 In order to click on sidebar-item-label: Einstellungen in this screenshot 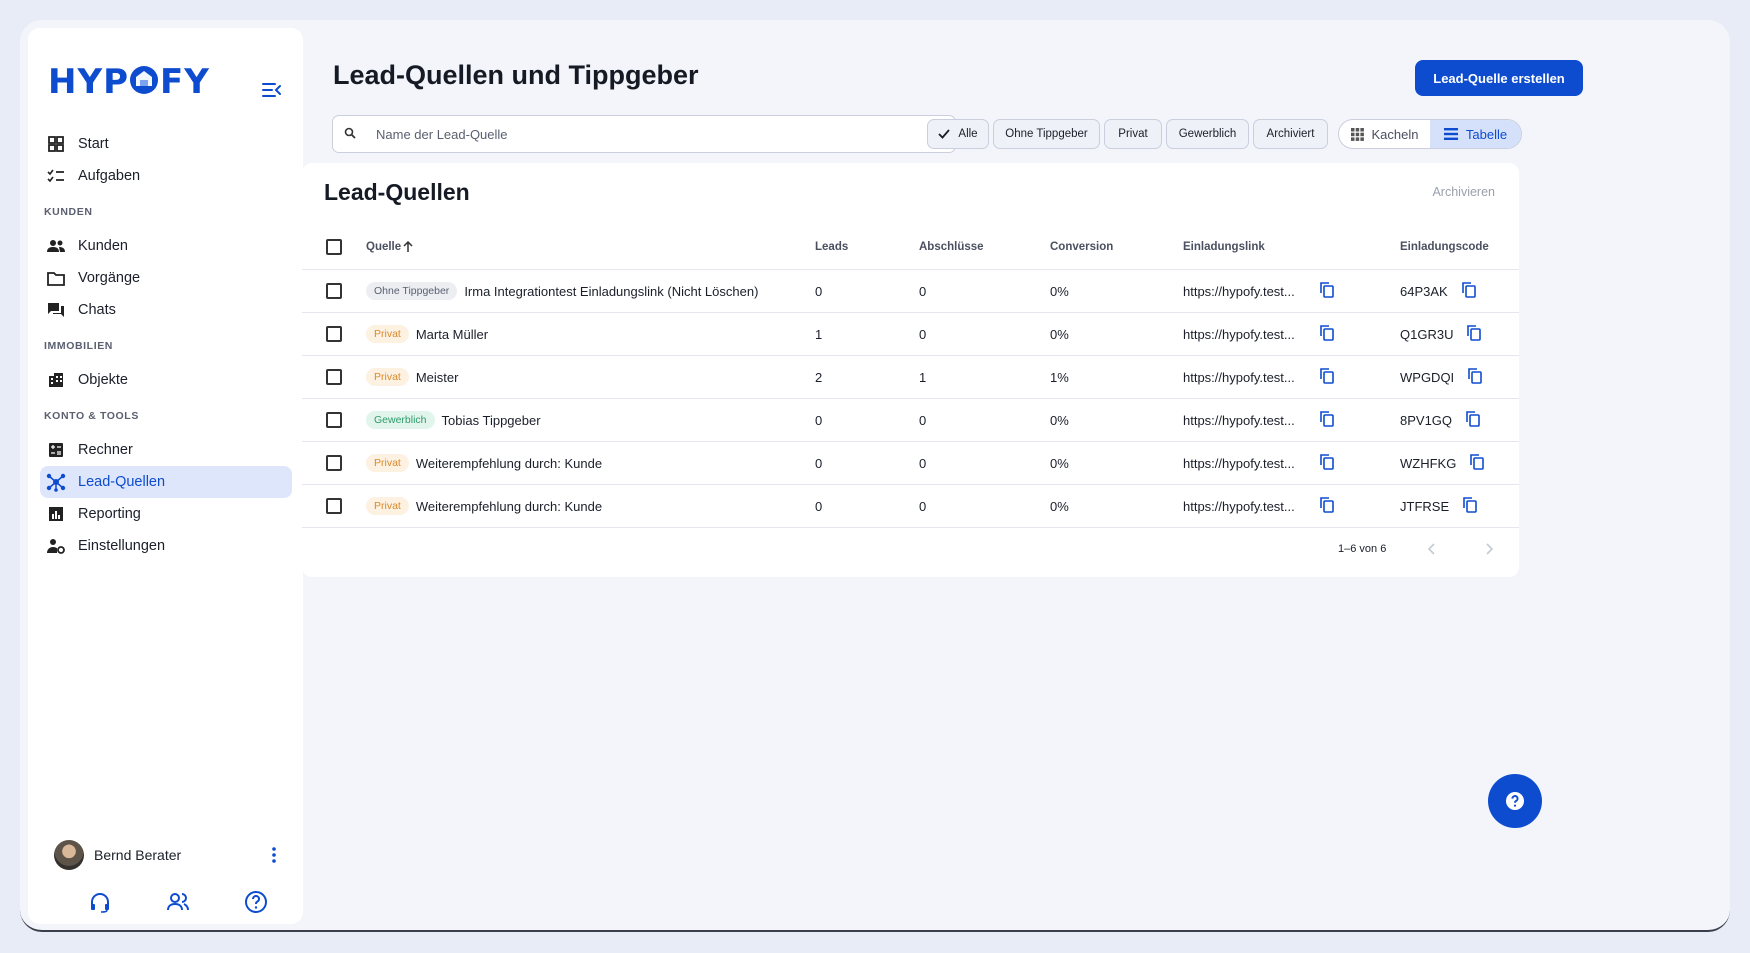, I will do `click(122, 546)`.